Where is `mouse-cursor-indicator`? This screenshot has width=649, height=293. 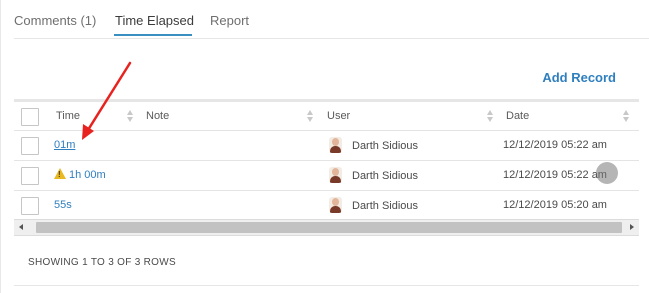
mouse-cursor-indicator is located at coordinates (607, 173).